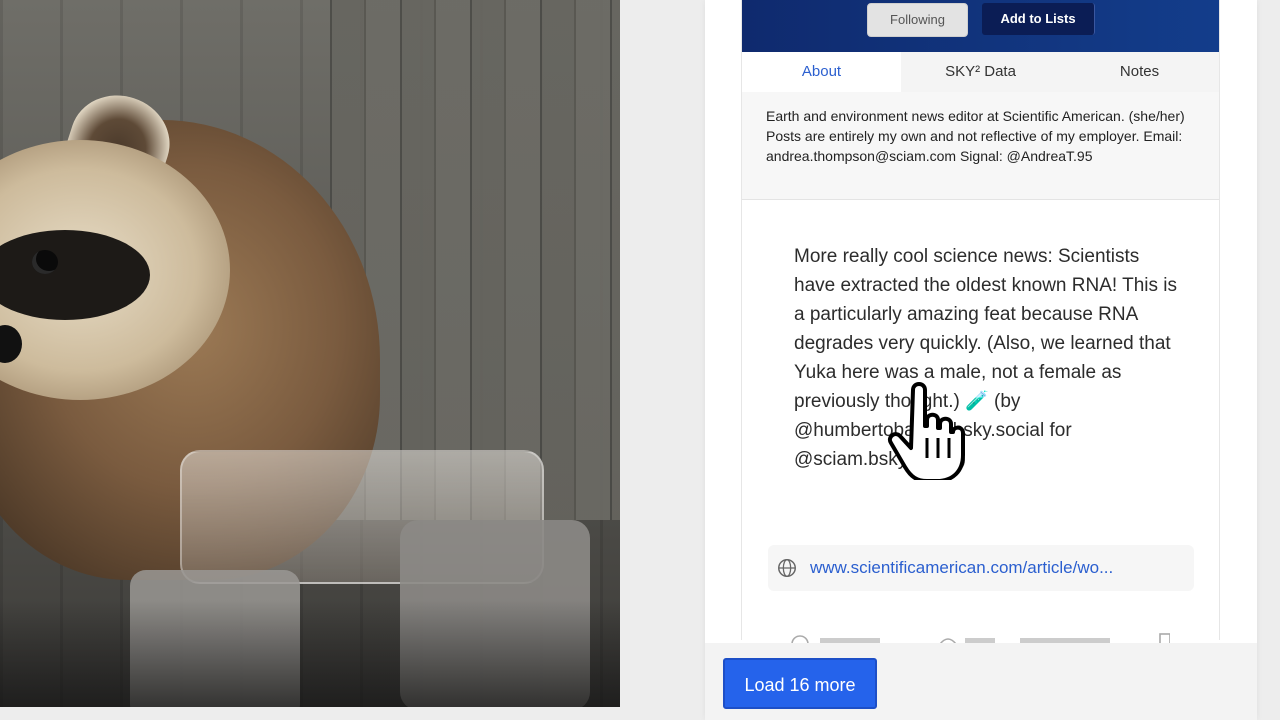  I want to click on globe-icon, so click(787, 568).